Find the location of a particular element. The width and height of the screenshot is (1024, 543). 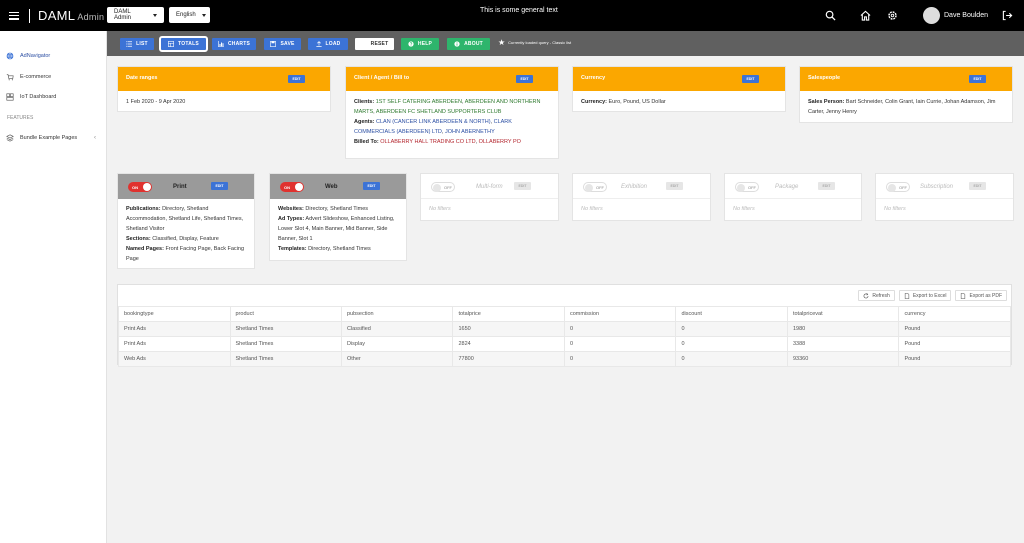

ad-types-label: Ad Types: is located at coordinates (291, 219).